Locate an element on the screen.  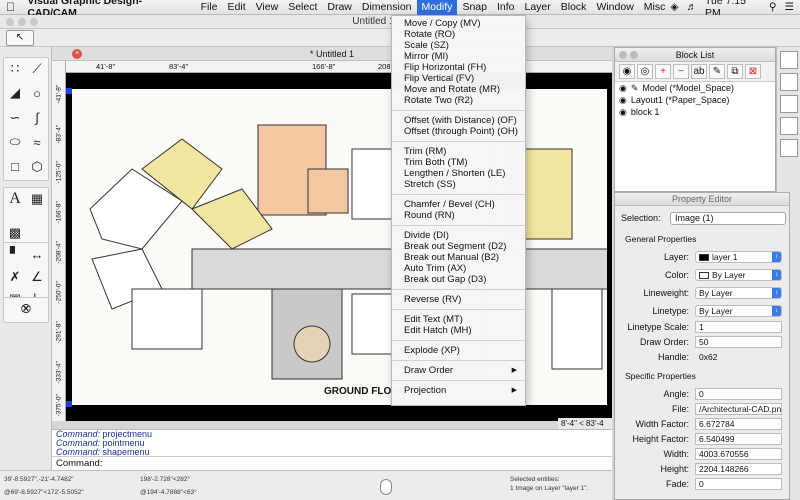
selection-dropdown: Image (1) is located at coordinates (728, 218).